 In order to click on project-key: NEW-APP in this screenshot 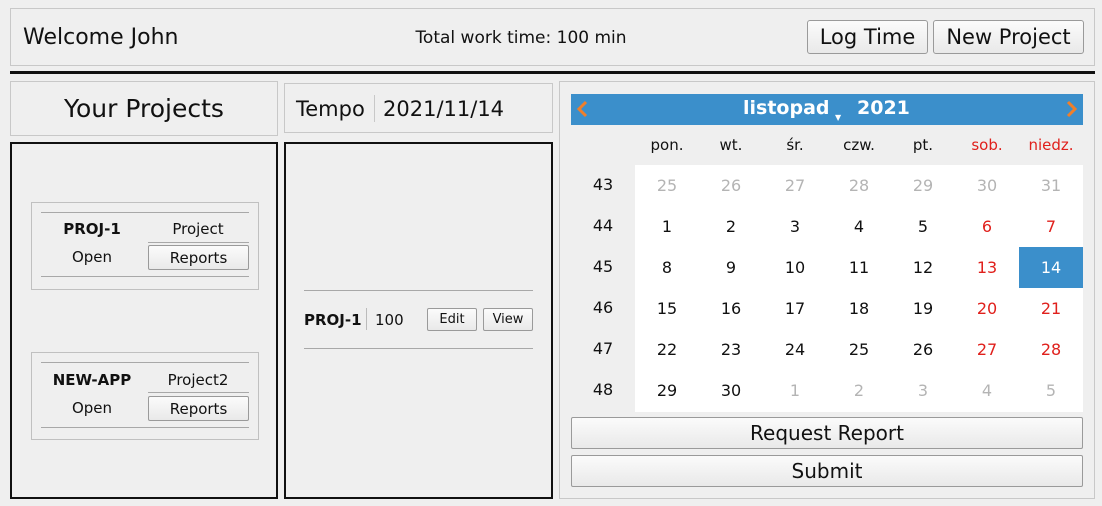, I will do `click(92, 380)`.